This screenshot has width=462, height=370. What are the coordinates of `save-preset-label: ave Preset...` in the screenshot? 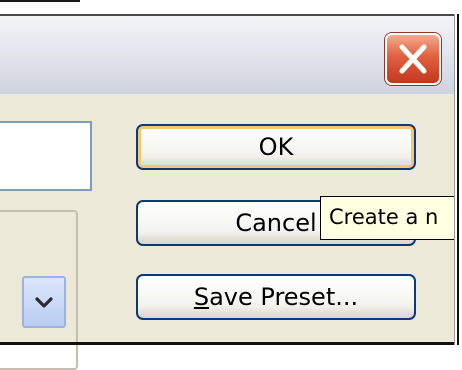 It's located at (284, 297).